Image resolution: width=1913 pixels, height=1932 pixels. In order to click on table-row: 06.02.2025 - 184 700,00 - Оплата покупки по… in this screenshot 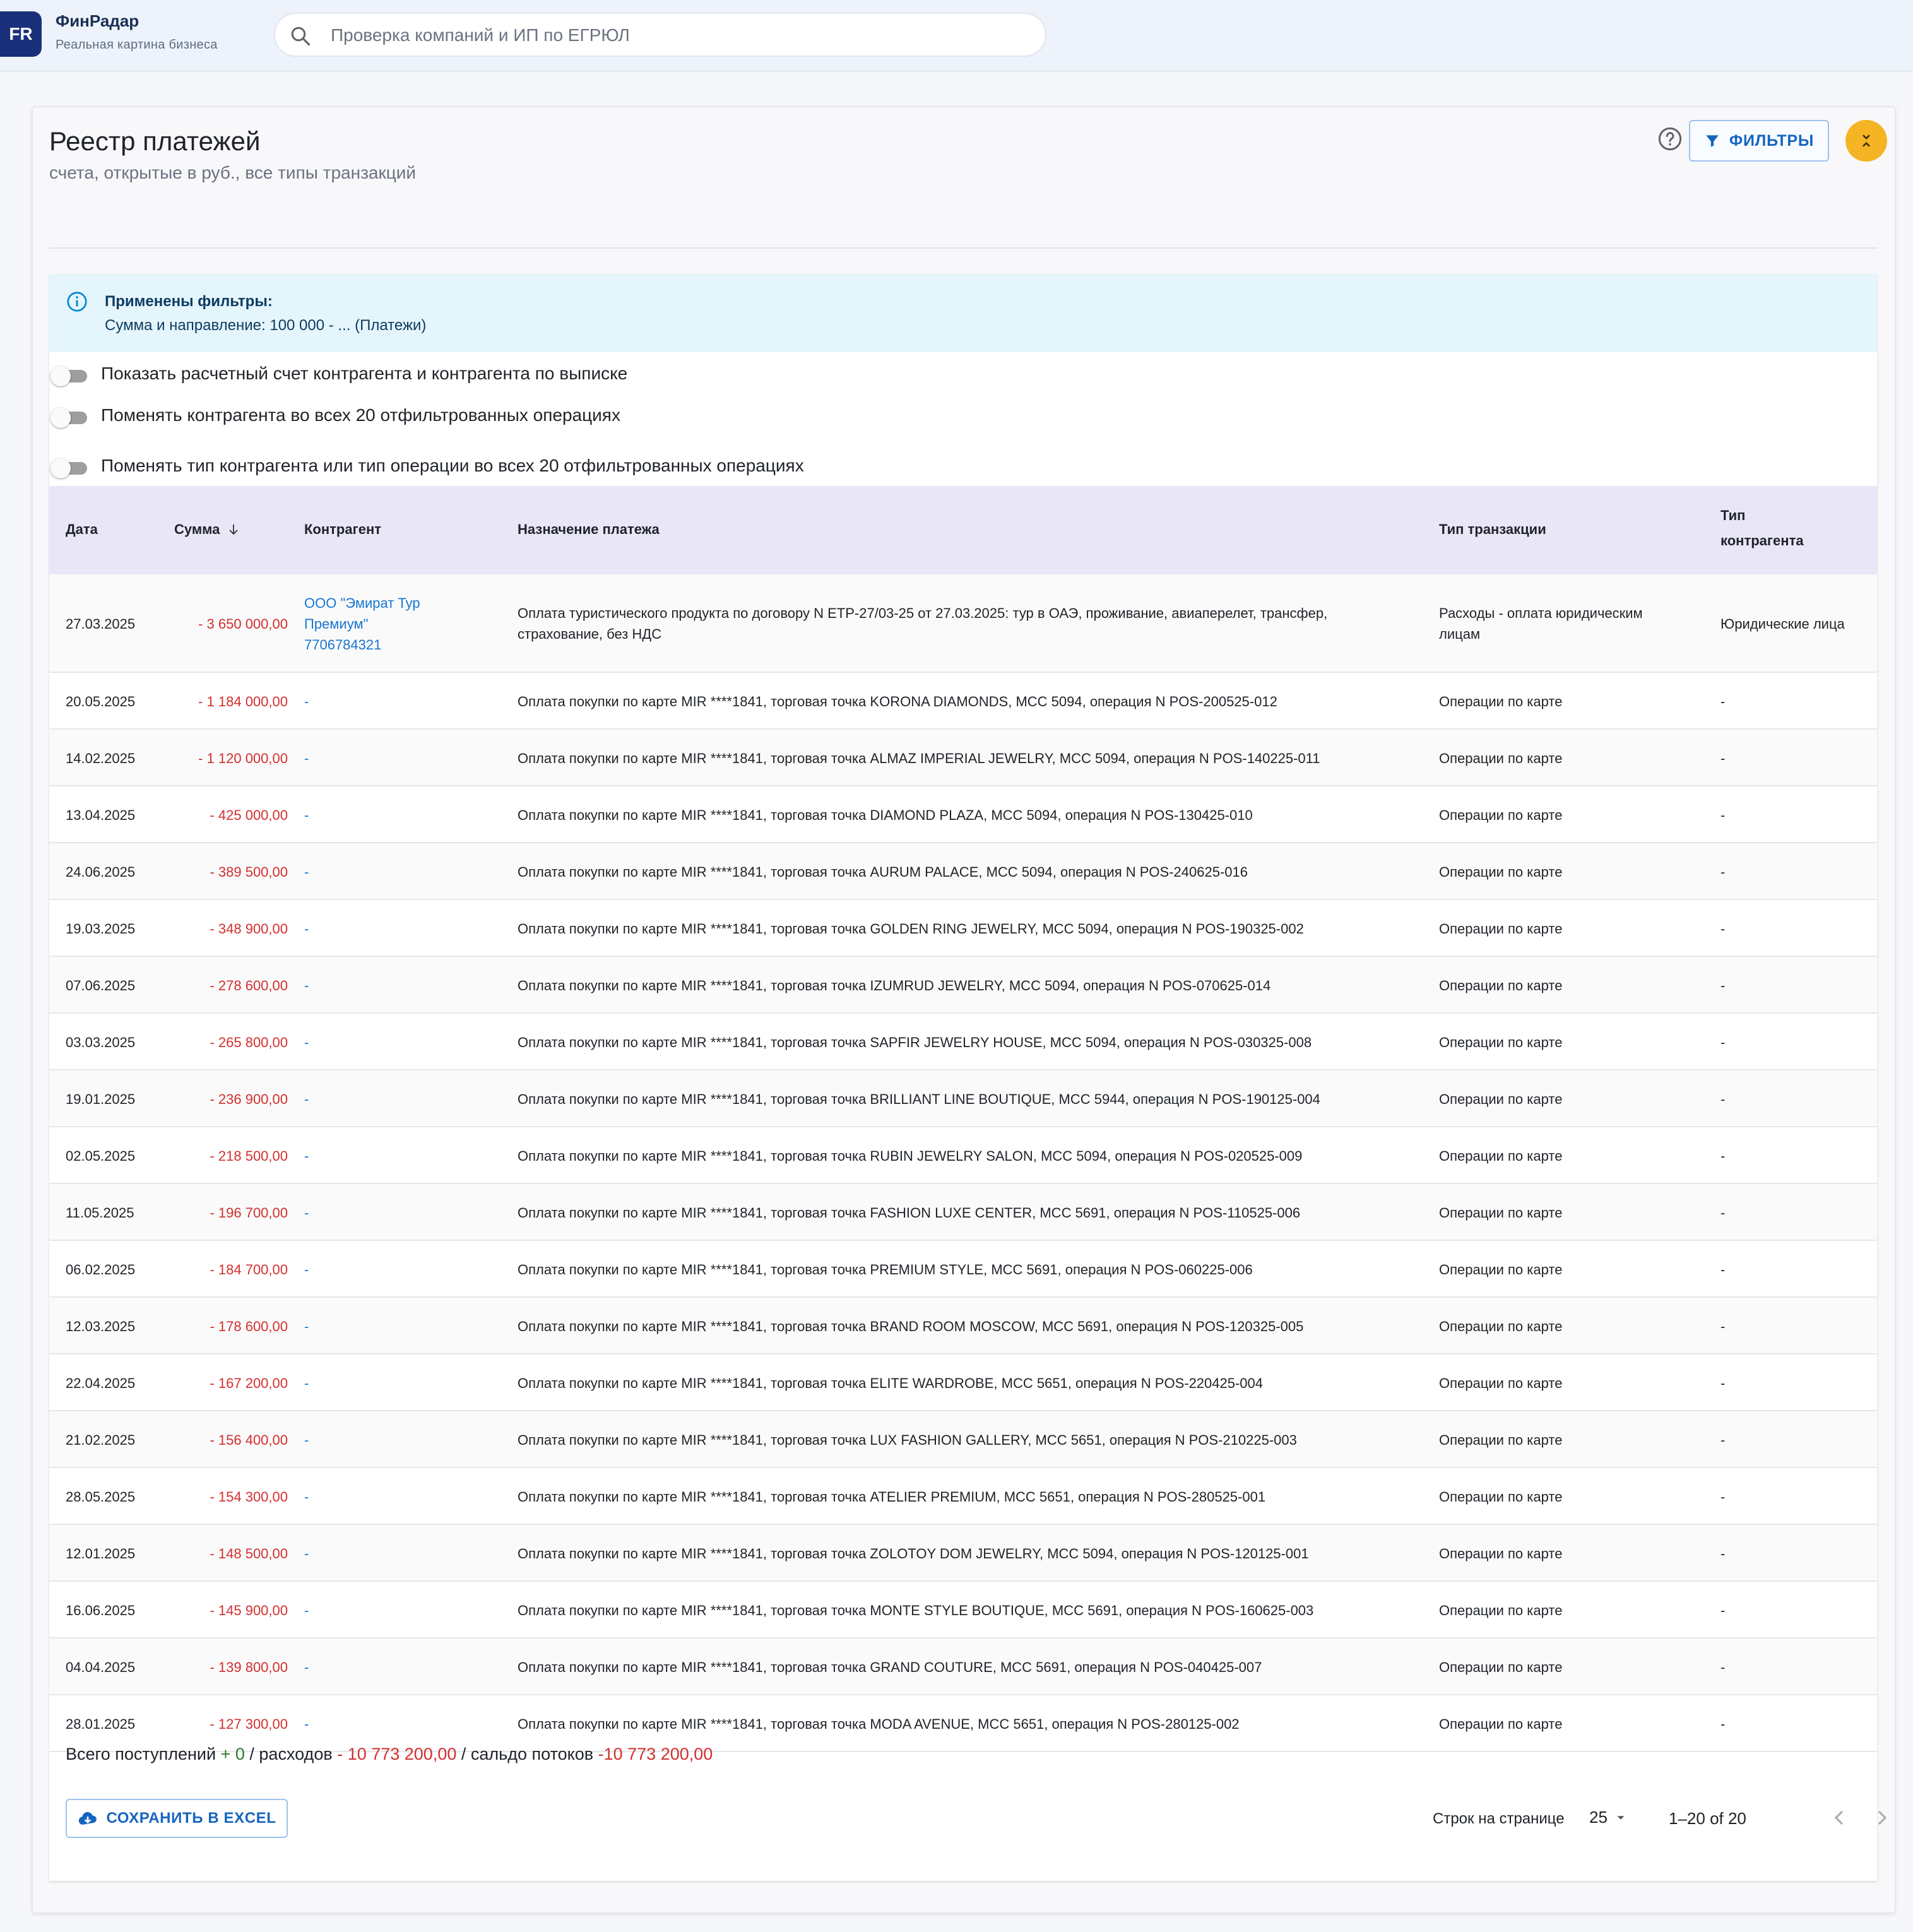, I will do `click(963, 1269)`.